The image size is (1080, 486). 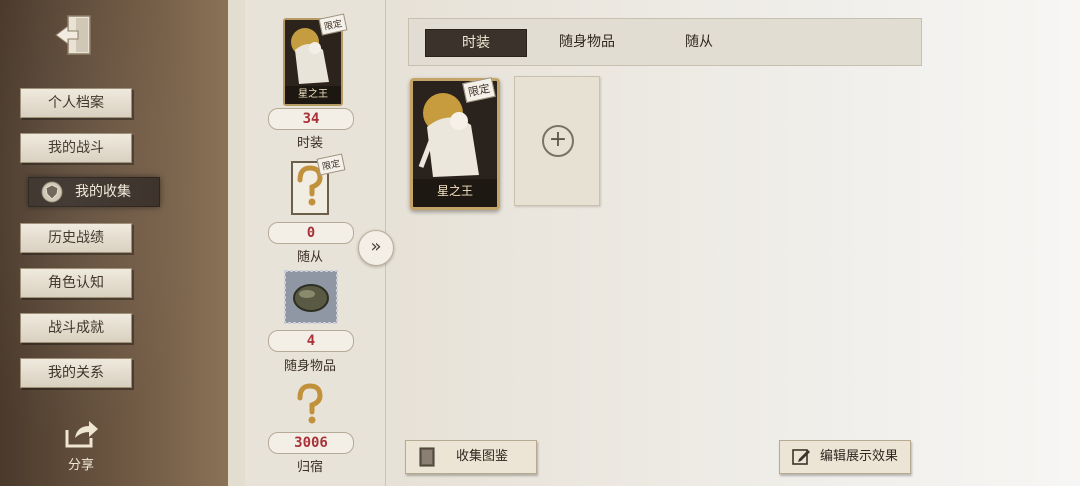 I want to click on nav-label: 我的战斗, so click(x=76, y=148).